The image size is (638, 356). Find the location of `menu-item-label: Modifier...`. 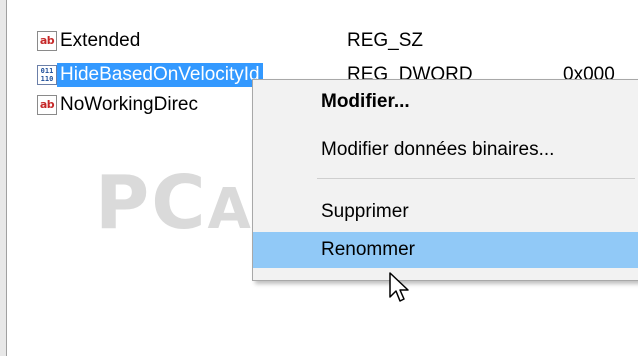

menu-item-label: Modifier... is located at coordinates (365, 101).